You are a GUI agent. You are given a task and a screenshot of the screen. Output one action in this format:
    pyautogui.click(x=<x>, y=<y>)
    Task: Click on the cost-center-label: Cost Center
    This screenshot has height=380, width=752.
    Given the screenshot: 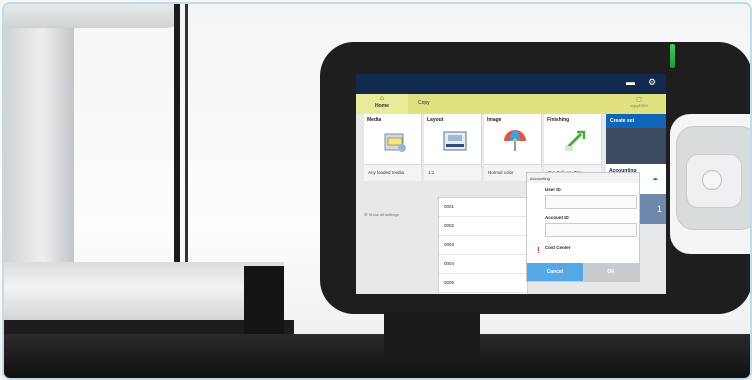 What is the action you would take?
    pyautogui.click(x=558, y=247)
    